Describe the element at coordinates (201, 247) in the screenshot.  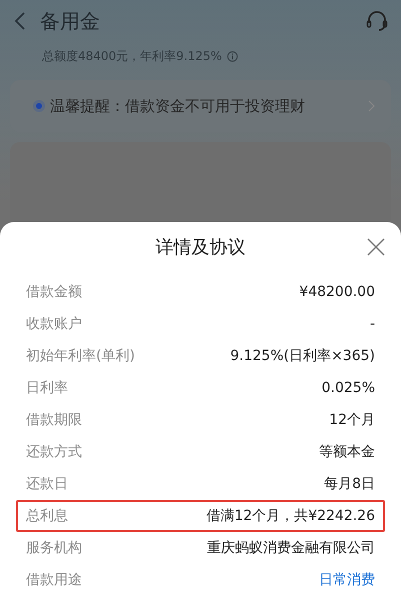
I see `sheet-title: 详情及协议` at that location.